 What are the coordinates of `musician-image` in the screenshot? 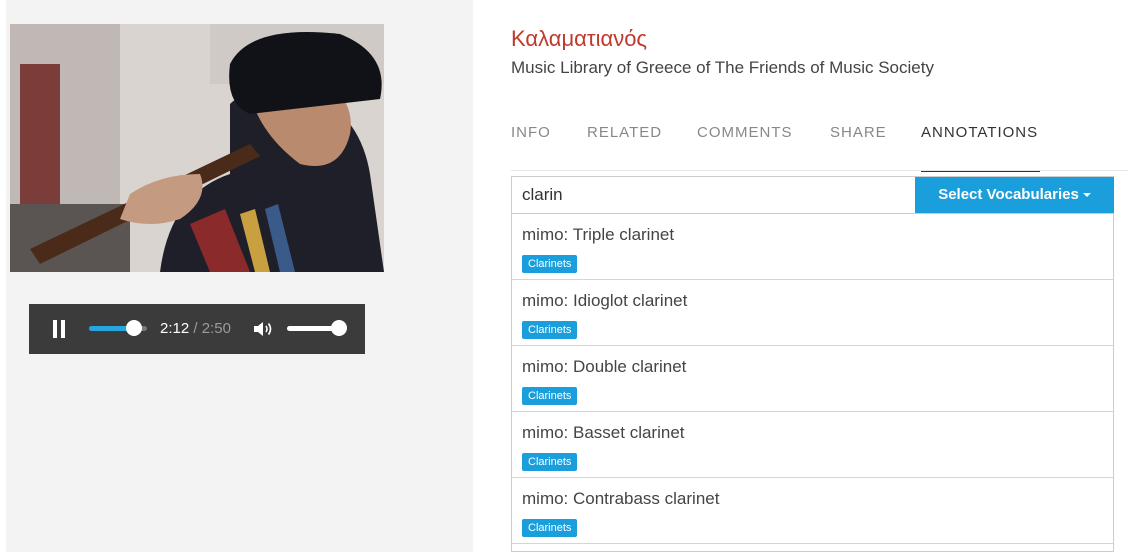 It's located at (197, 148).